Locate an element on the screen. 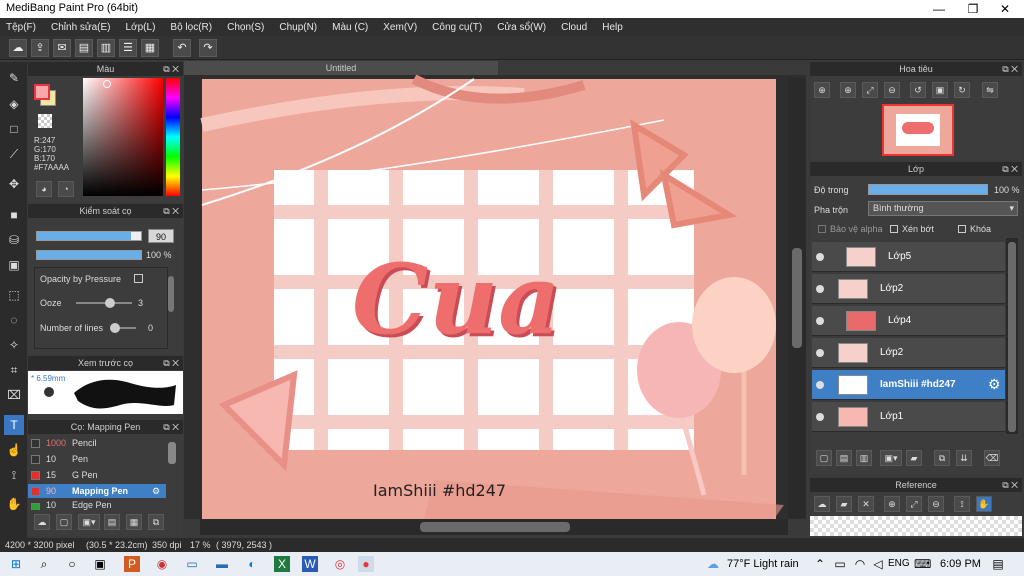  hue-slider is located at coordinates (173, 137).